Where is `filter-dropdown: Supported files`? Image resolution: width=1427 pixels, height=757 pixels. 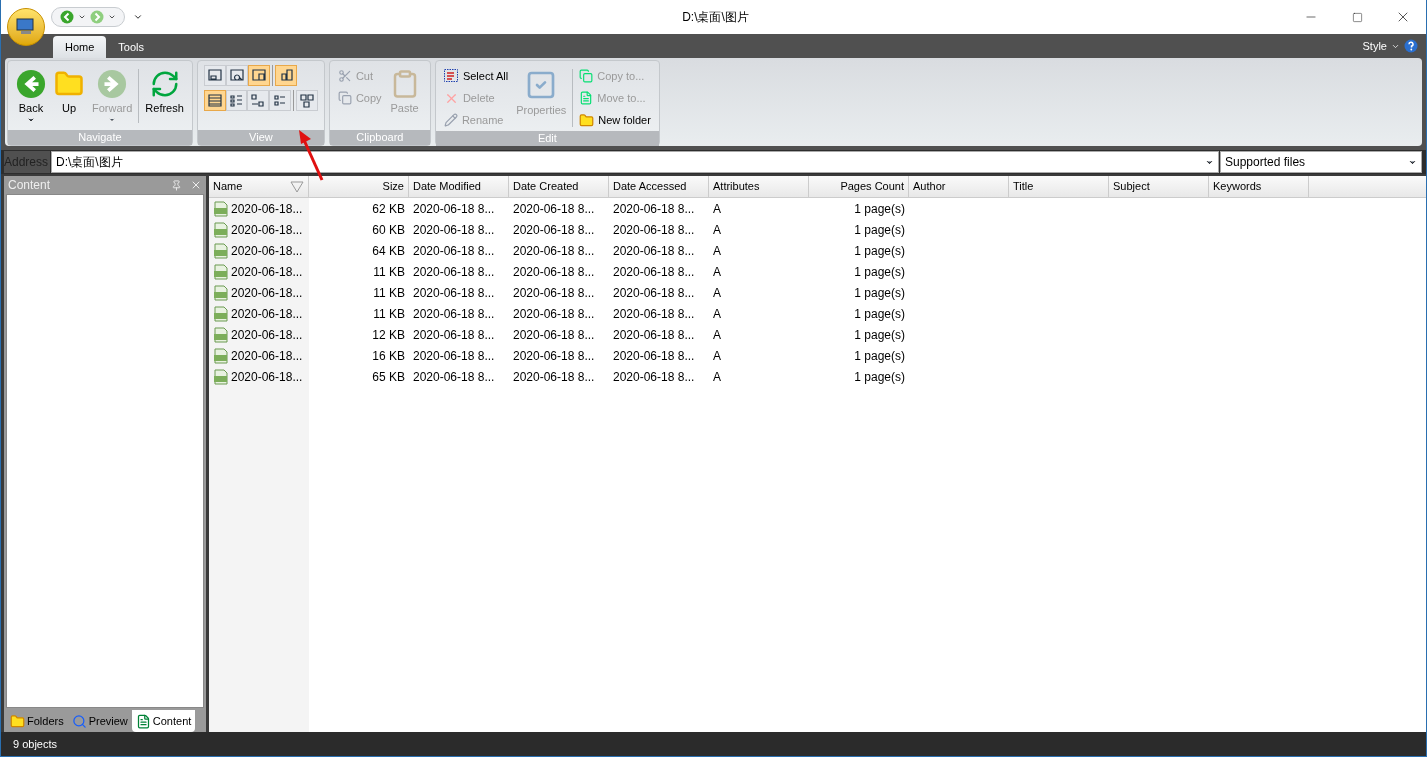 filter-dropdown: Supported files is located at coordinates (1321, 162).